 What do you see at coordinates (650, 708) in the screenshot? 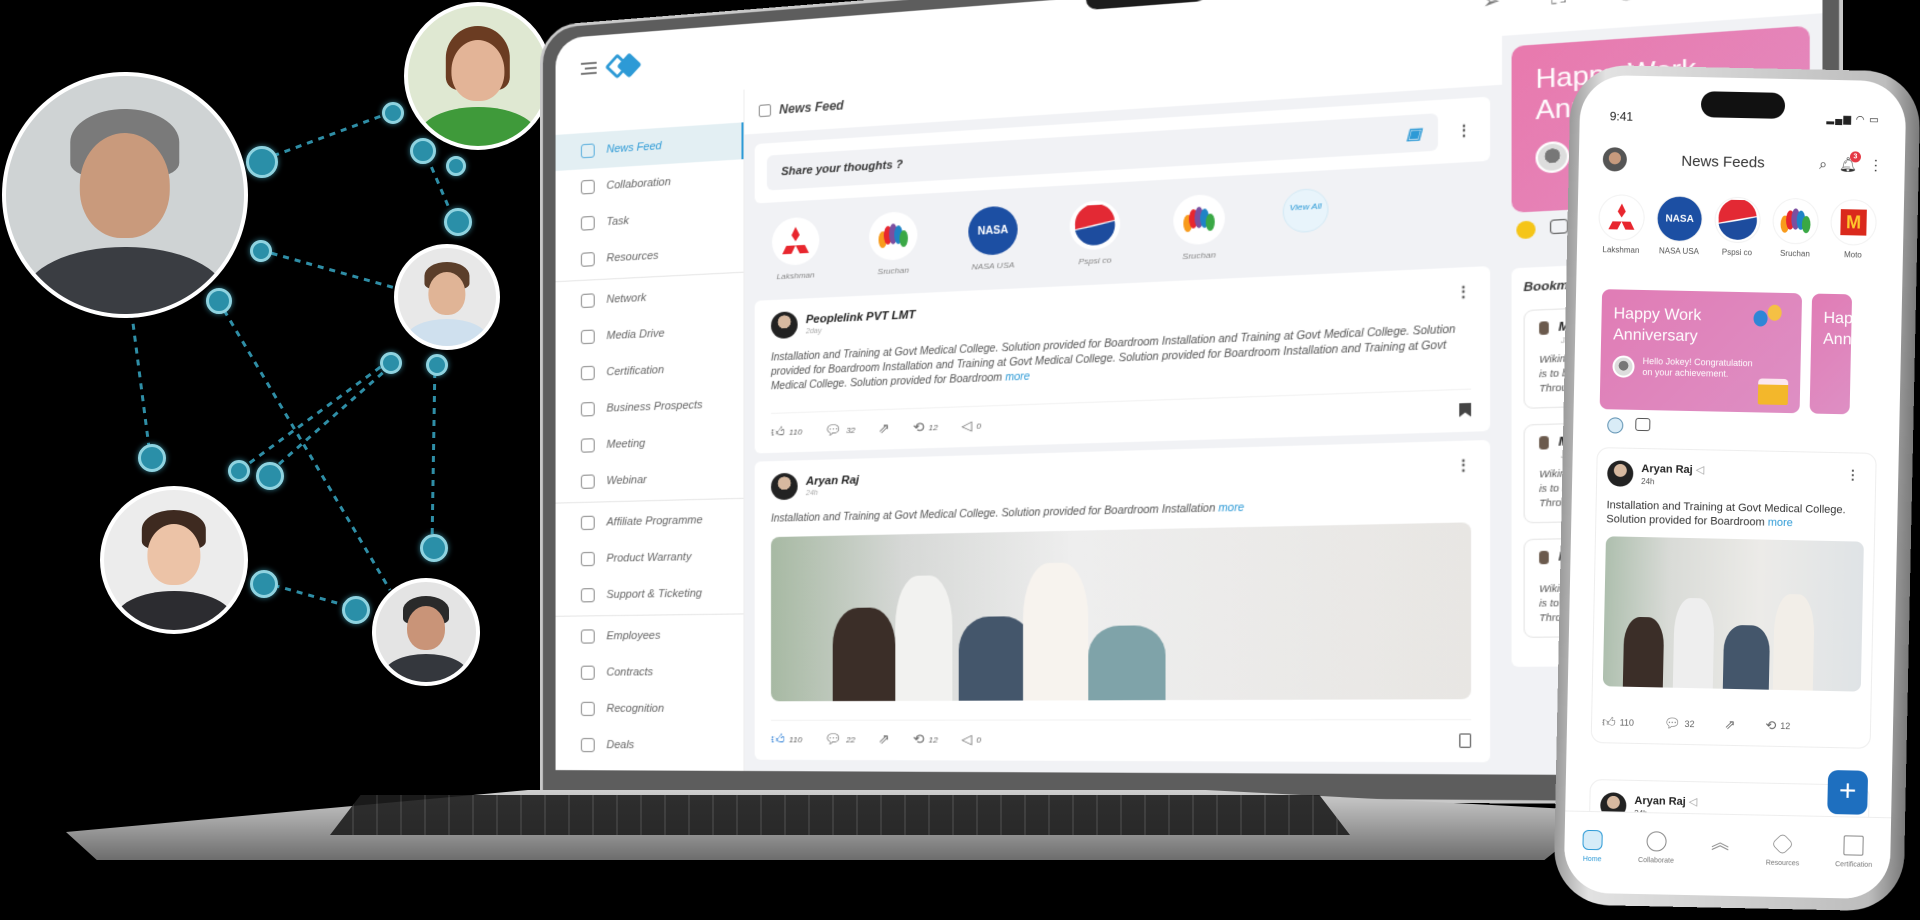
I see `sidebar-item-recognition: Recognition` at bounding box center [650, 708].